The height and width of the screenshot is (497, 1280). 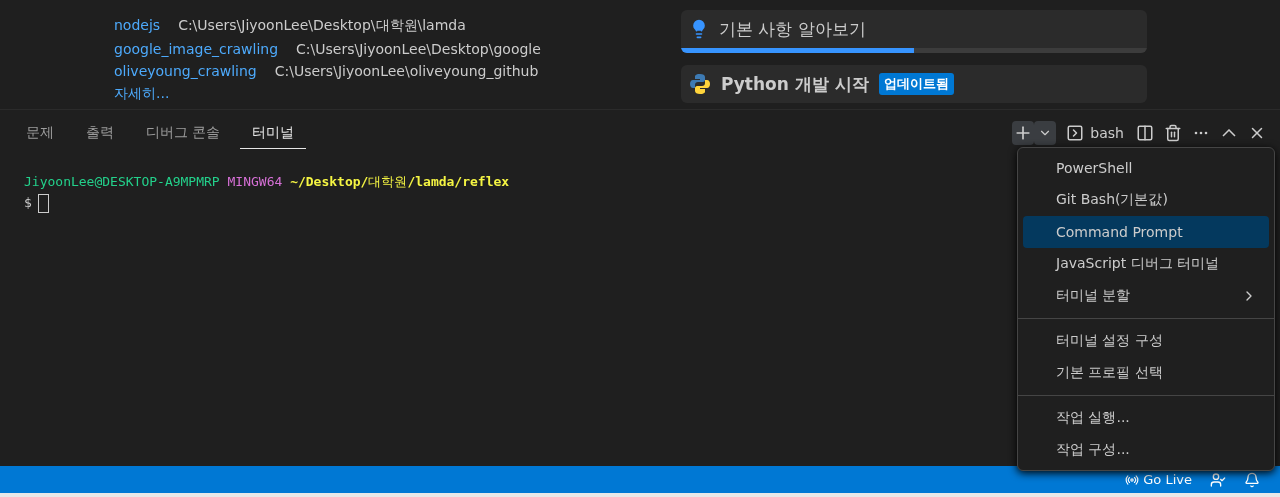 I want to click on menu-item: Command Prompt, so click(x=1146, y=232).